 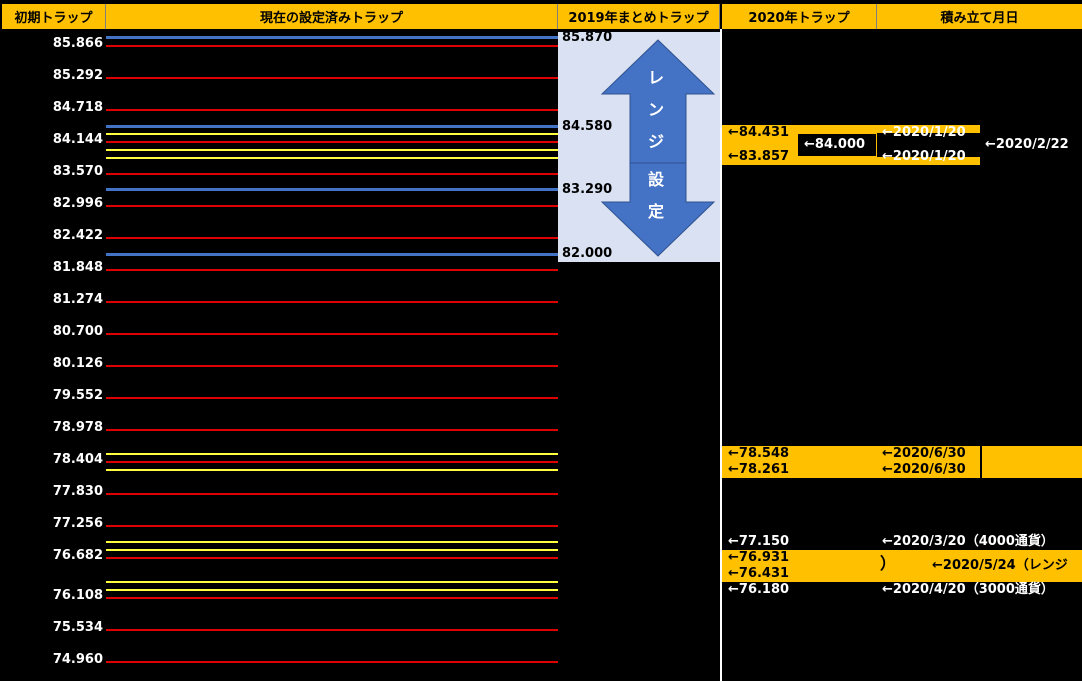 I want to click on initial-level-label: 84.718, so click(x=77, y=107).